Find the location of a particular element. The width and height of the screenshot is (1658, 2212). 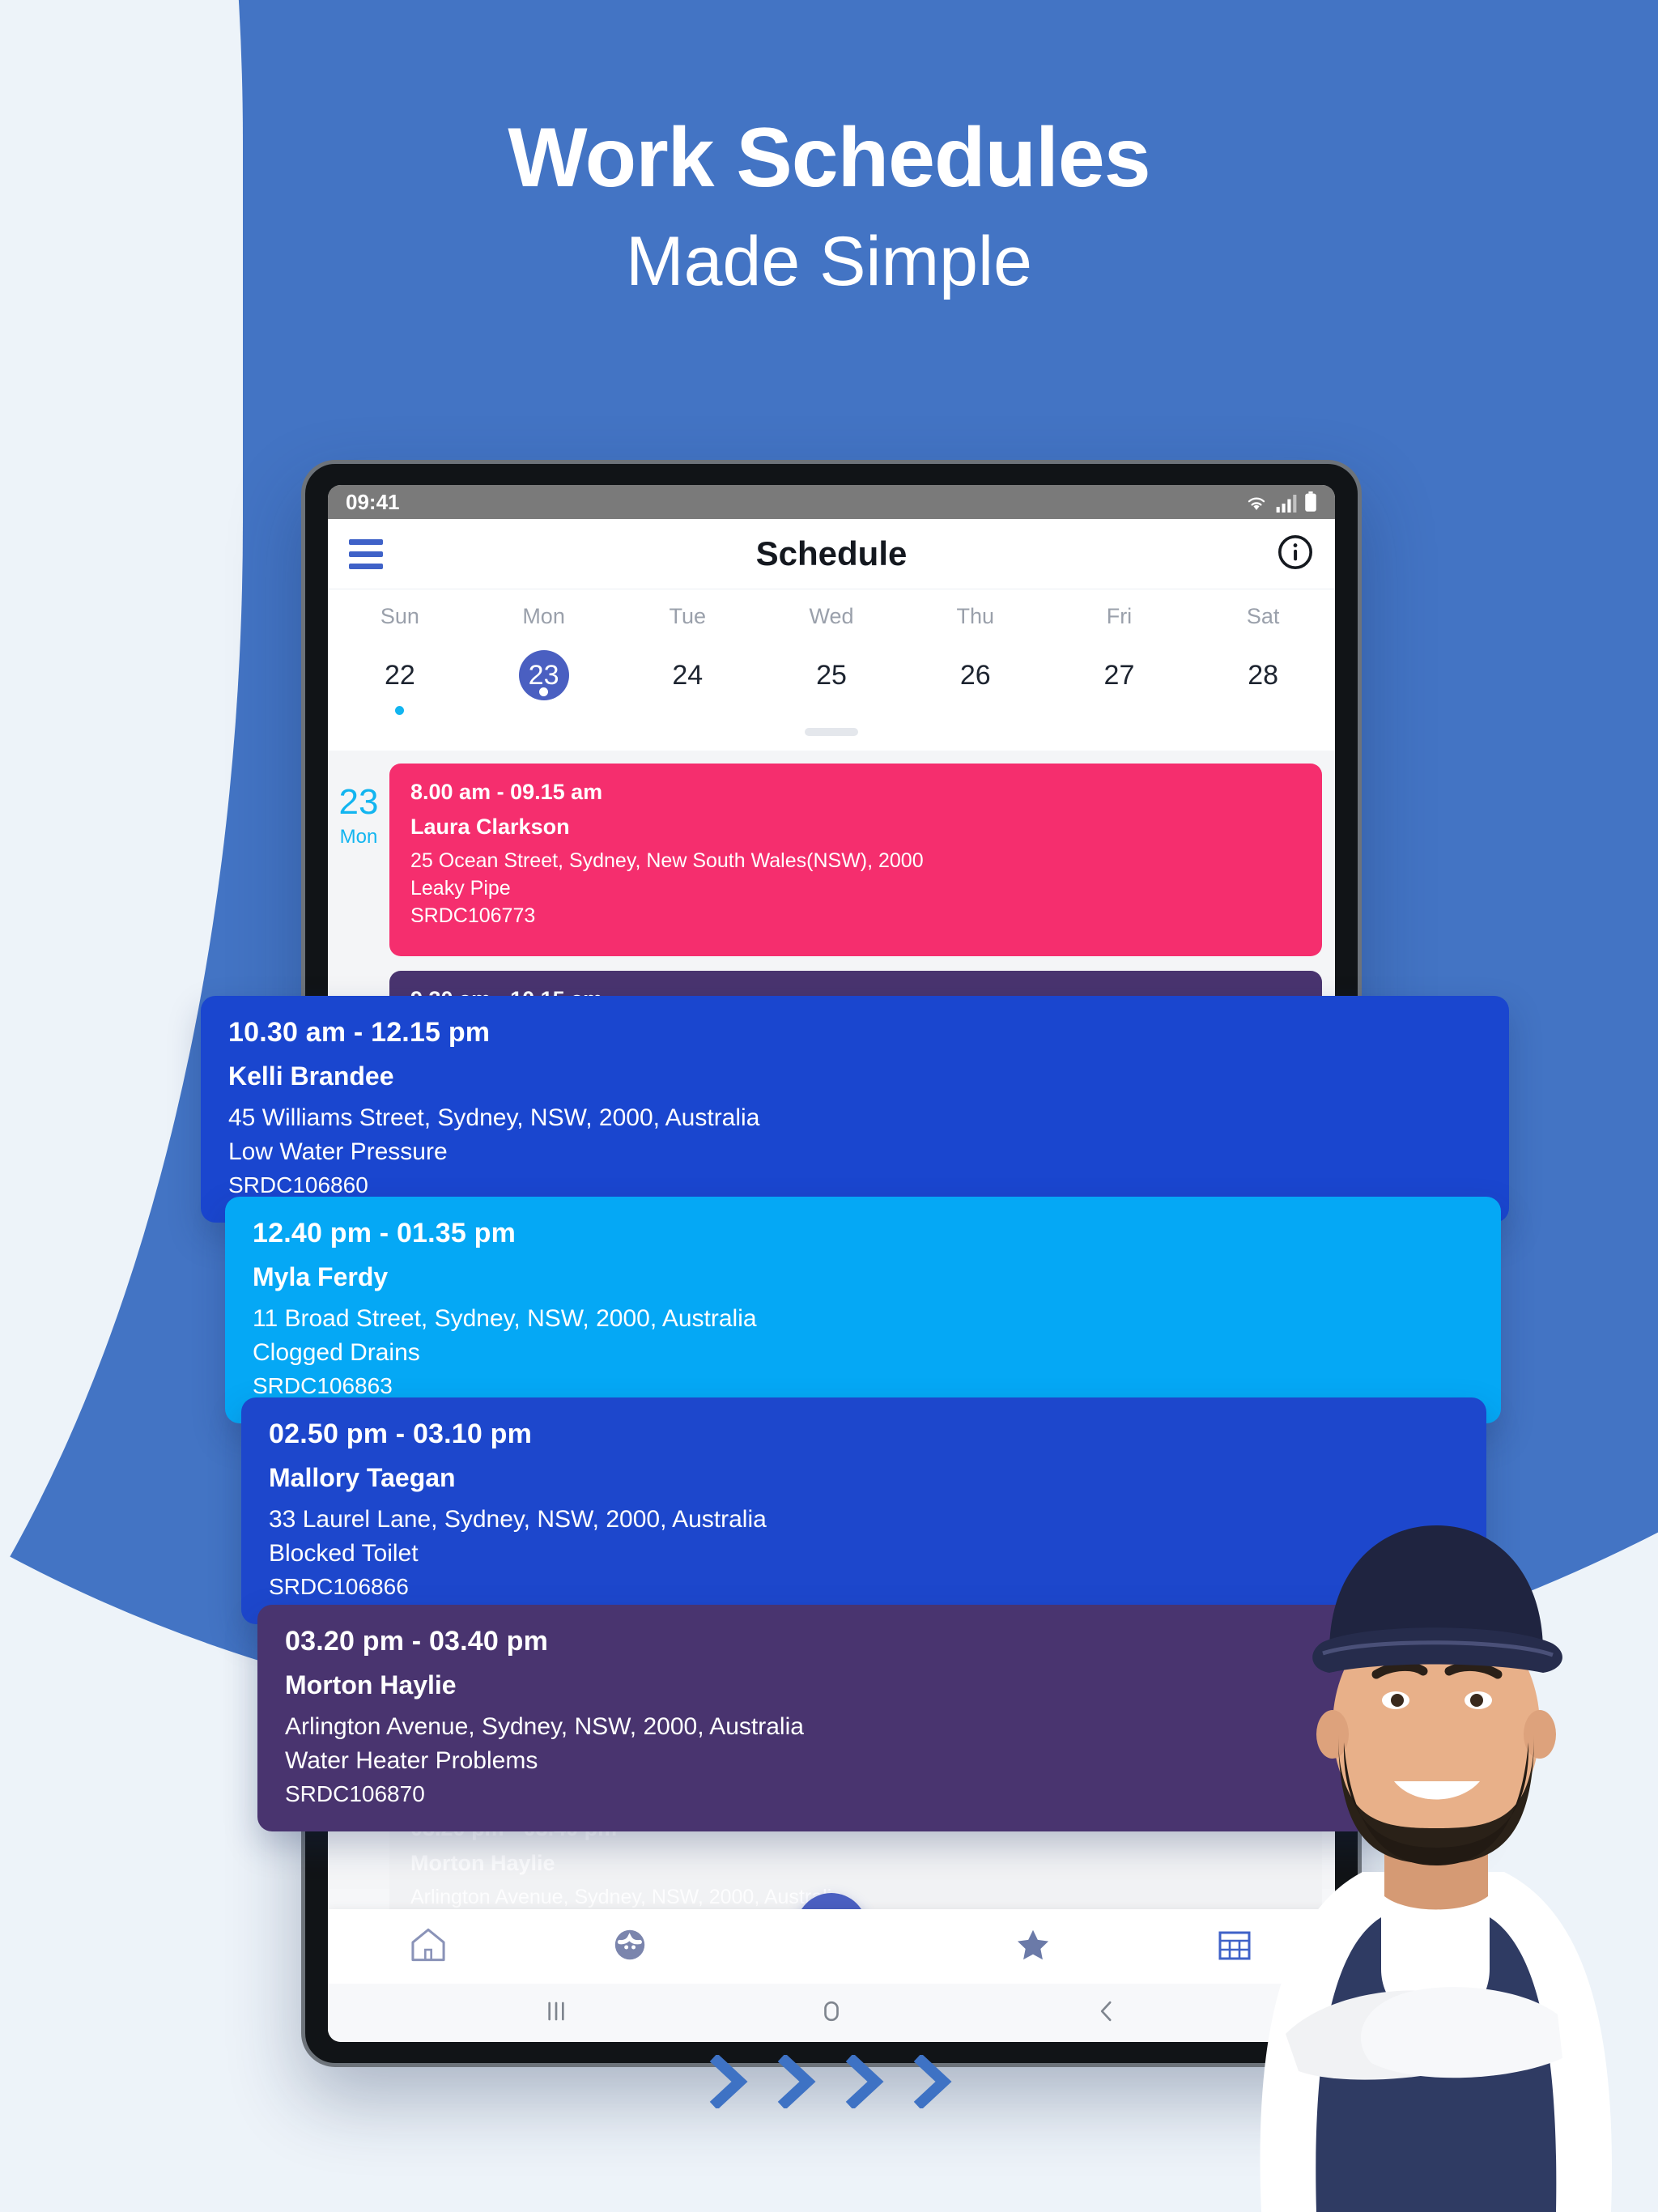

overlay-card-time: 10.30 am - 12.15 pm is located at coordinates (359, 1032).